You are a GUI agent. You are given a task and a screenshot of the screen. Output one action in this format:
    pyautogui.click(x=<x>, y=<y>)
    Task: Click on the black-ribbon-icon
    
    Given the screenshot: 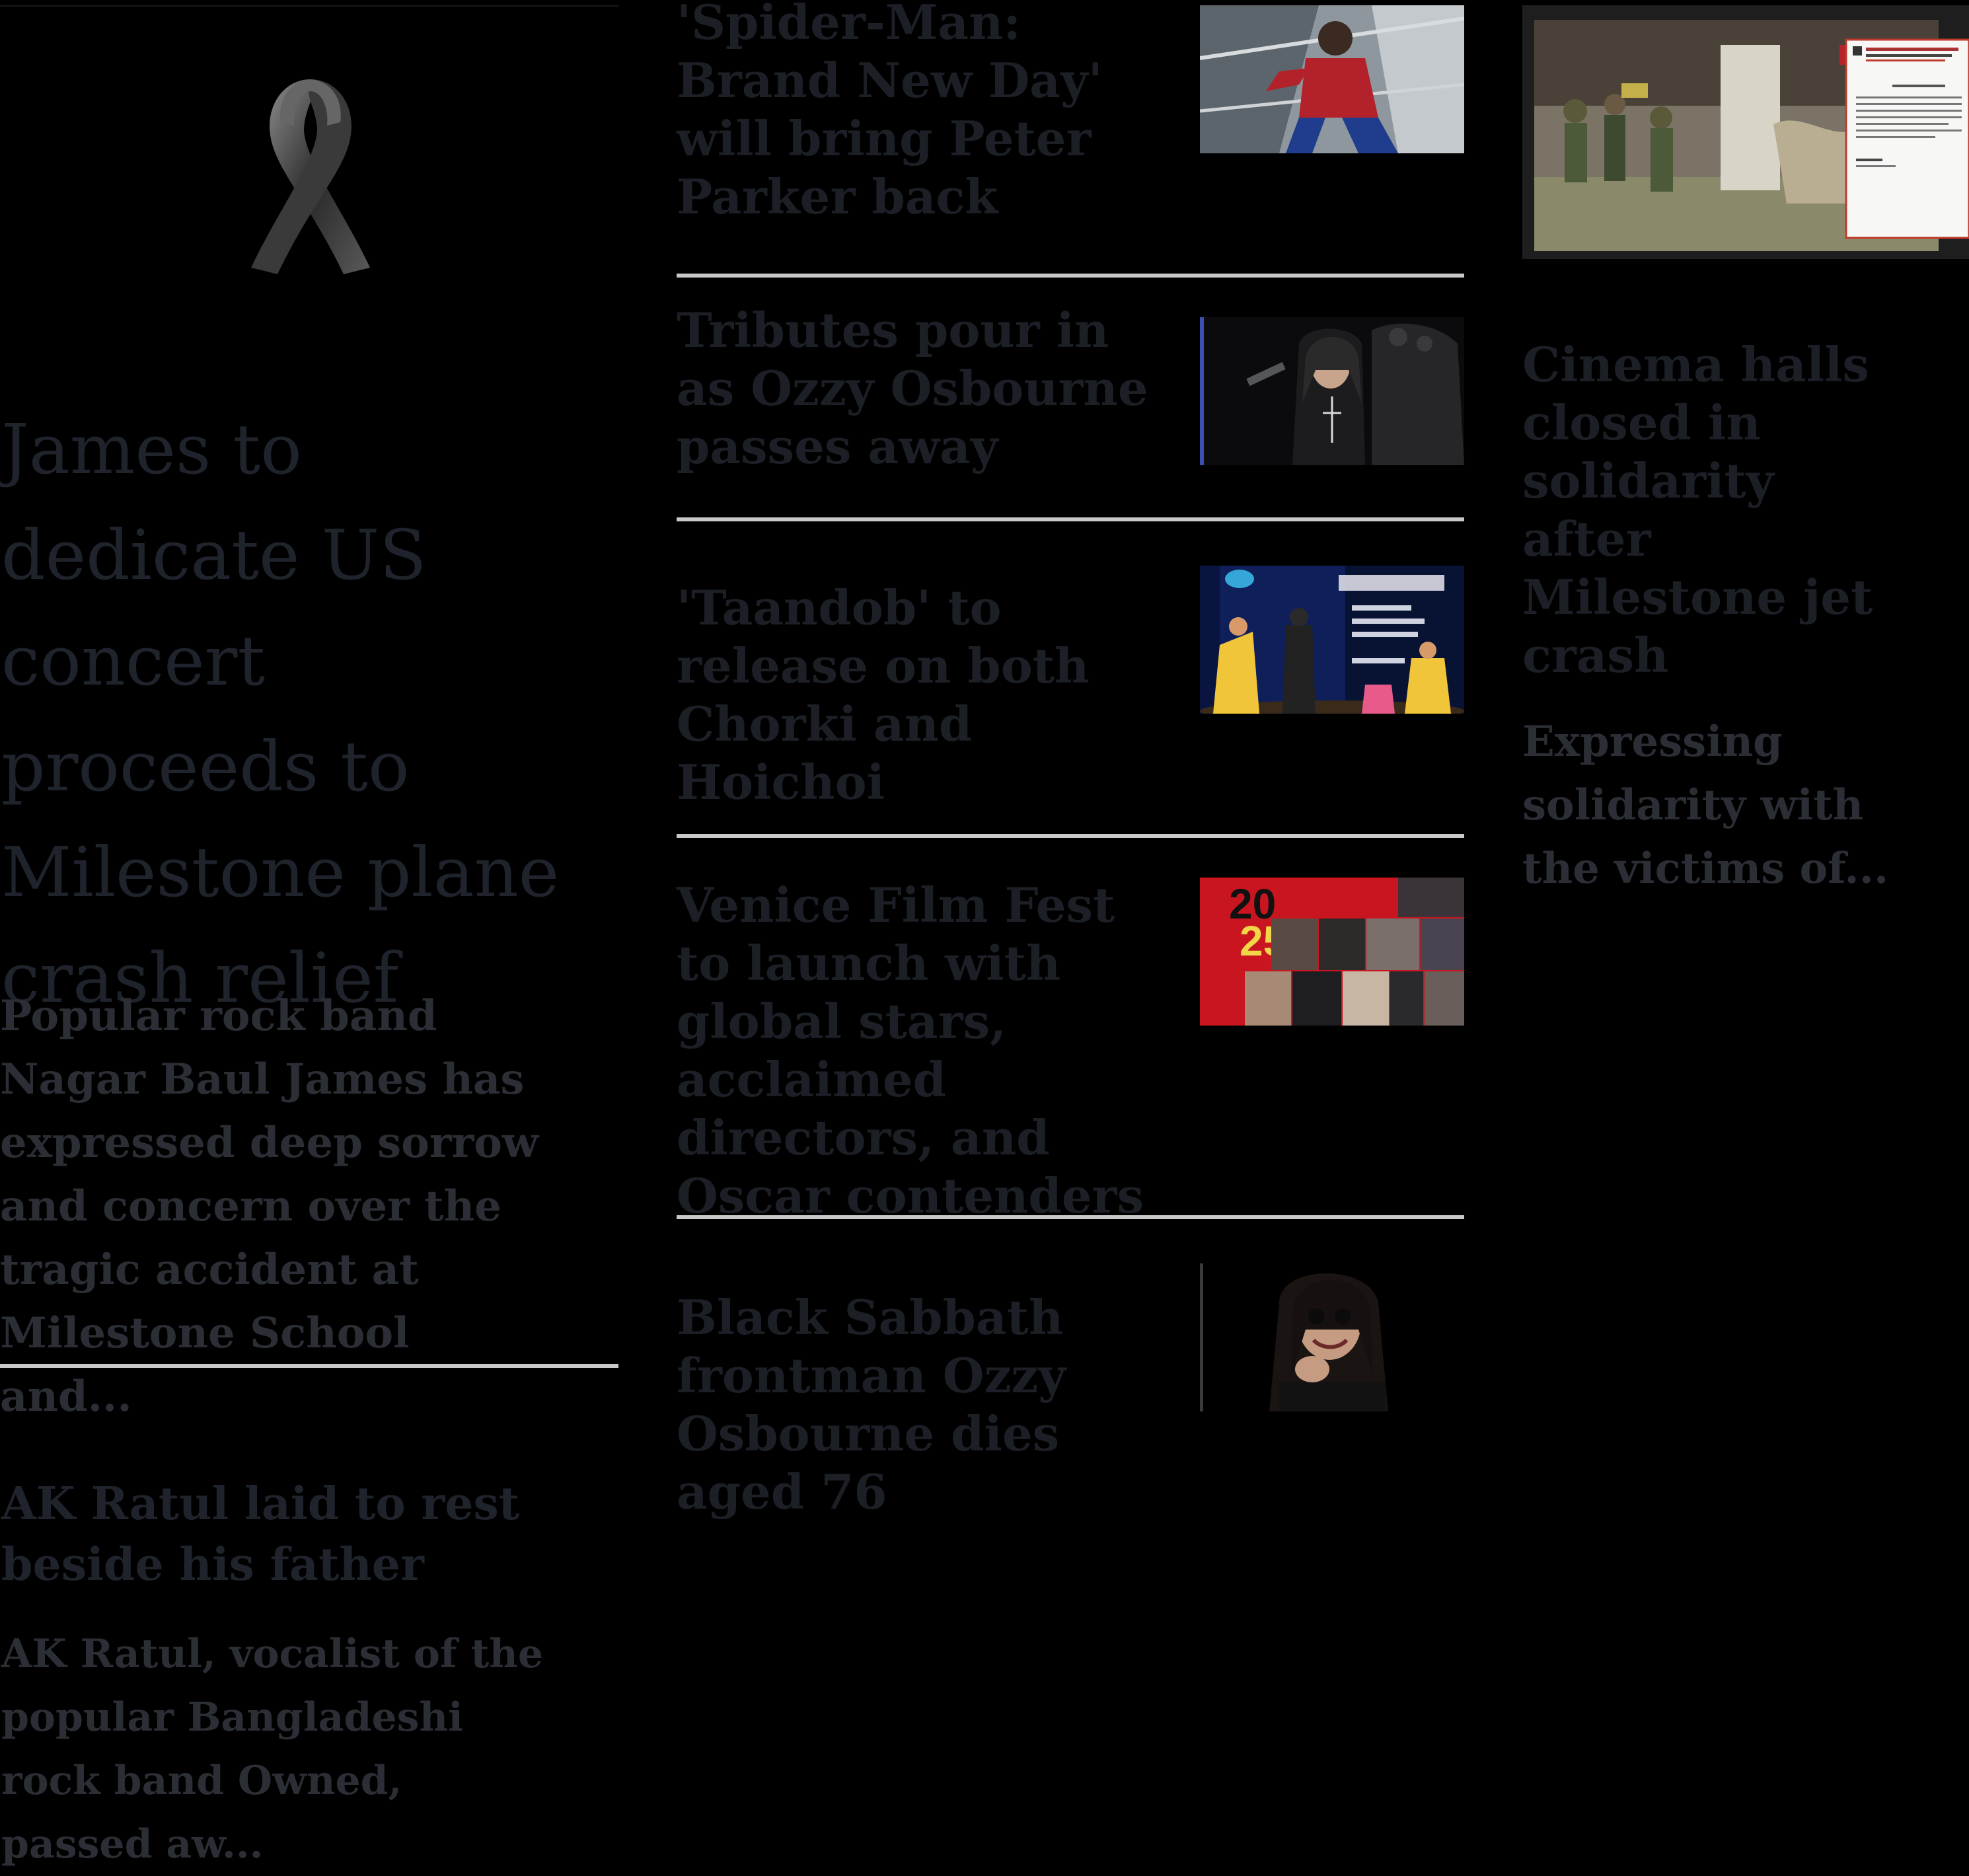 What is the action you would take?
    pyautogui.click(x=310, y=176)
    